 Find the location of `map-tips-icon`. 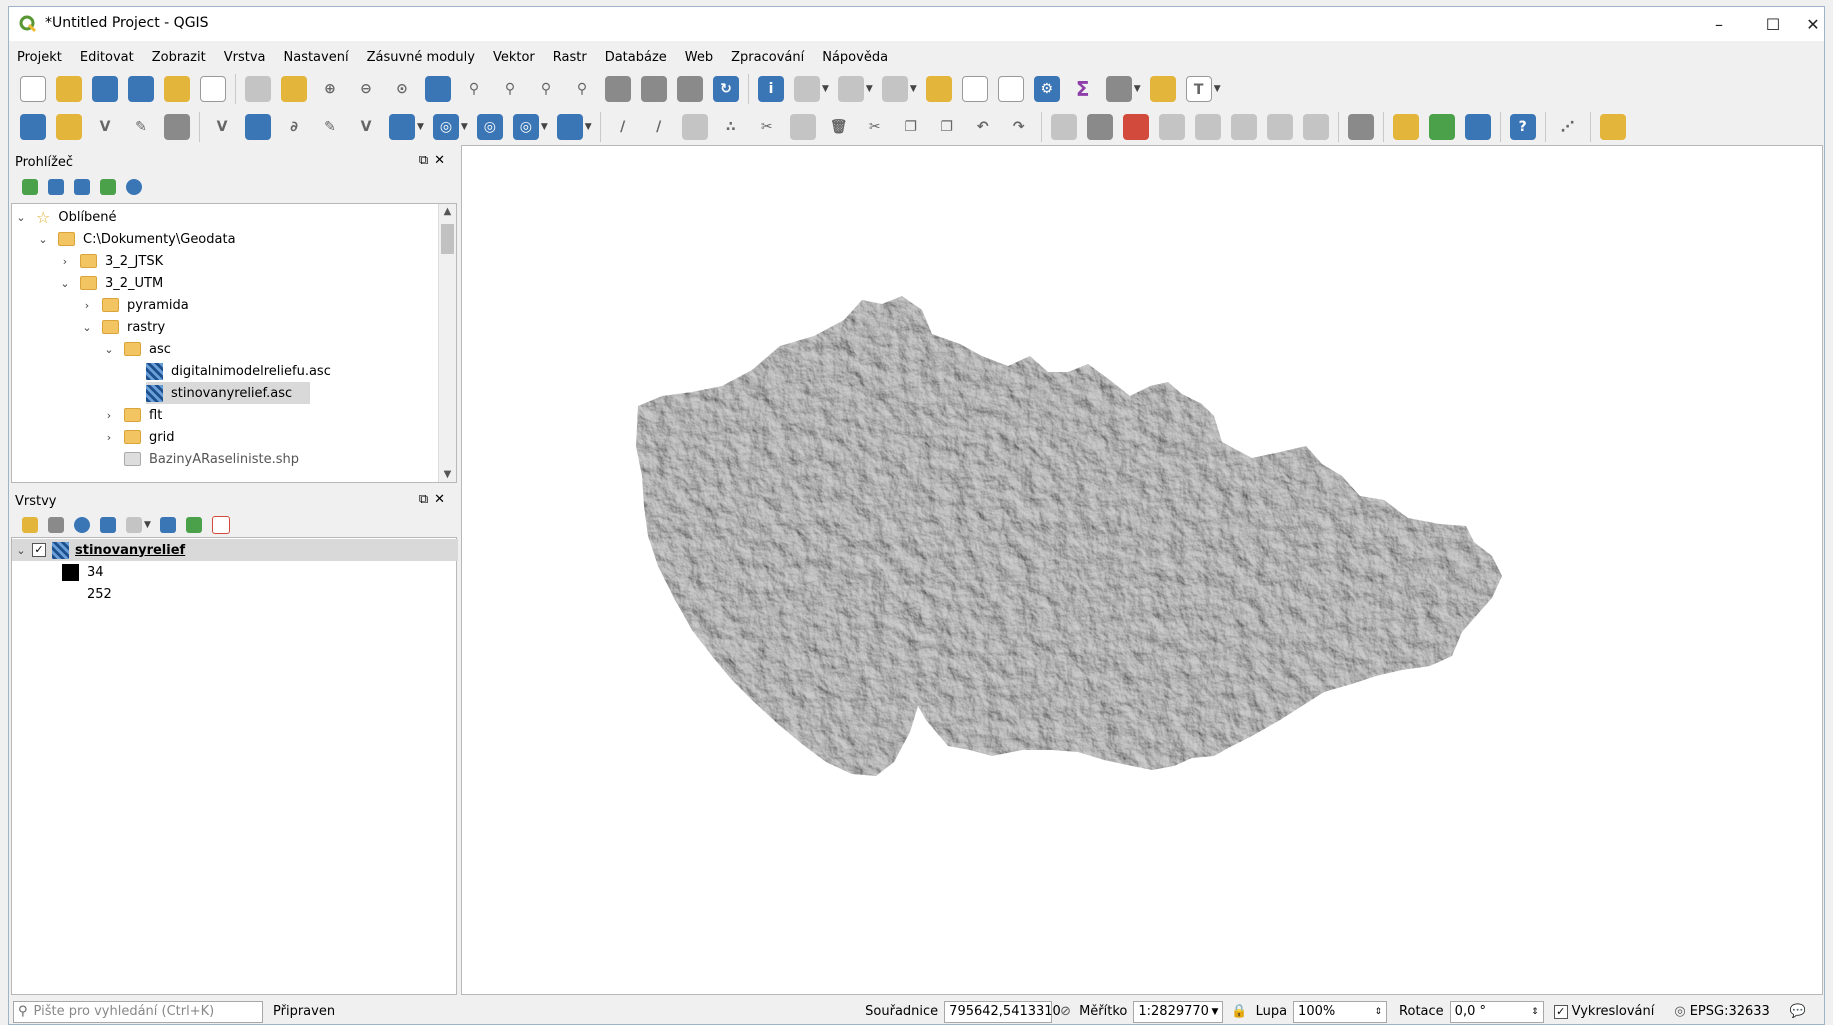

map-tips-icon is located at coordinates (1162, 89).